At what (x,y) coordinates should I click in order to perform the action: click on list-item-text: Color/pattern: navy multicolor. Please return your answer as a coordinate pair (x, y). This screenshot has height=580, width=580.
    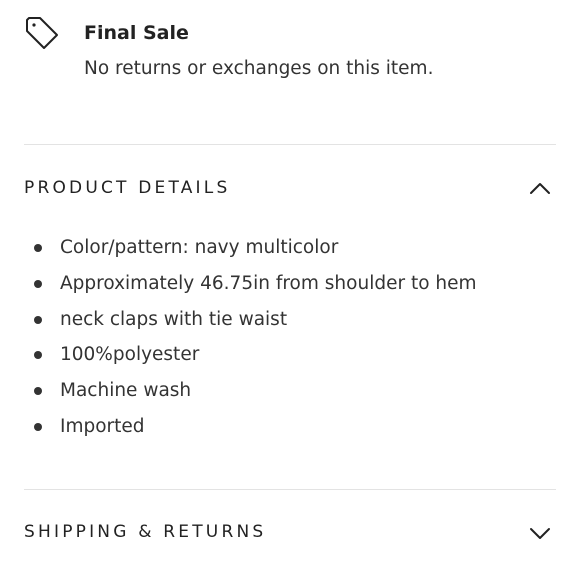
    Looking at the image, I should click on (199, 247).